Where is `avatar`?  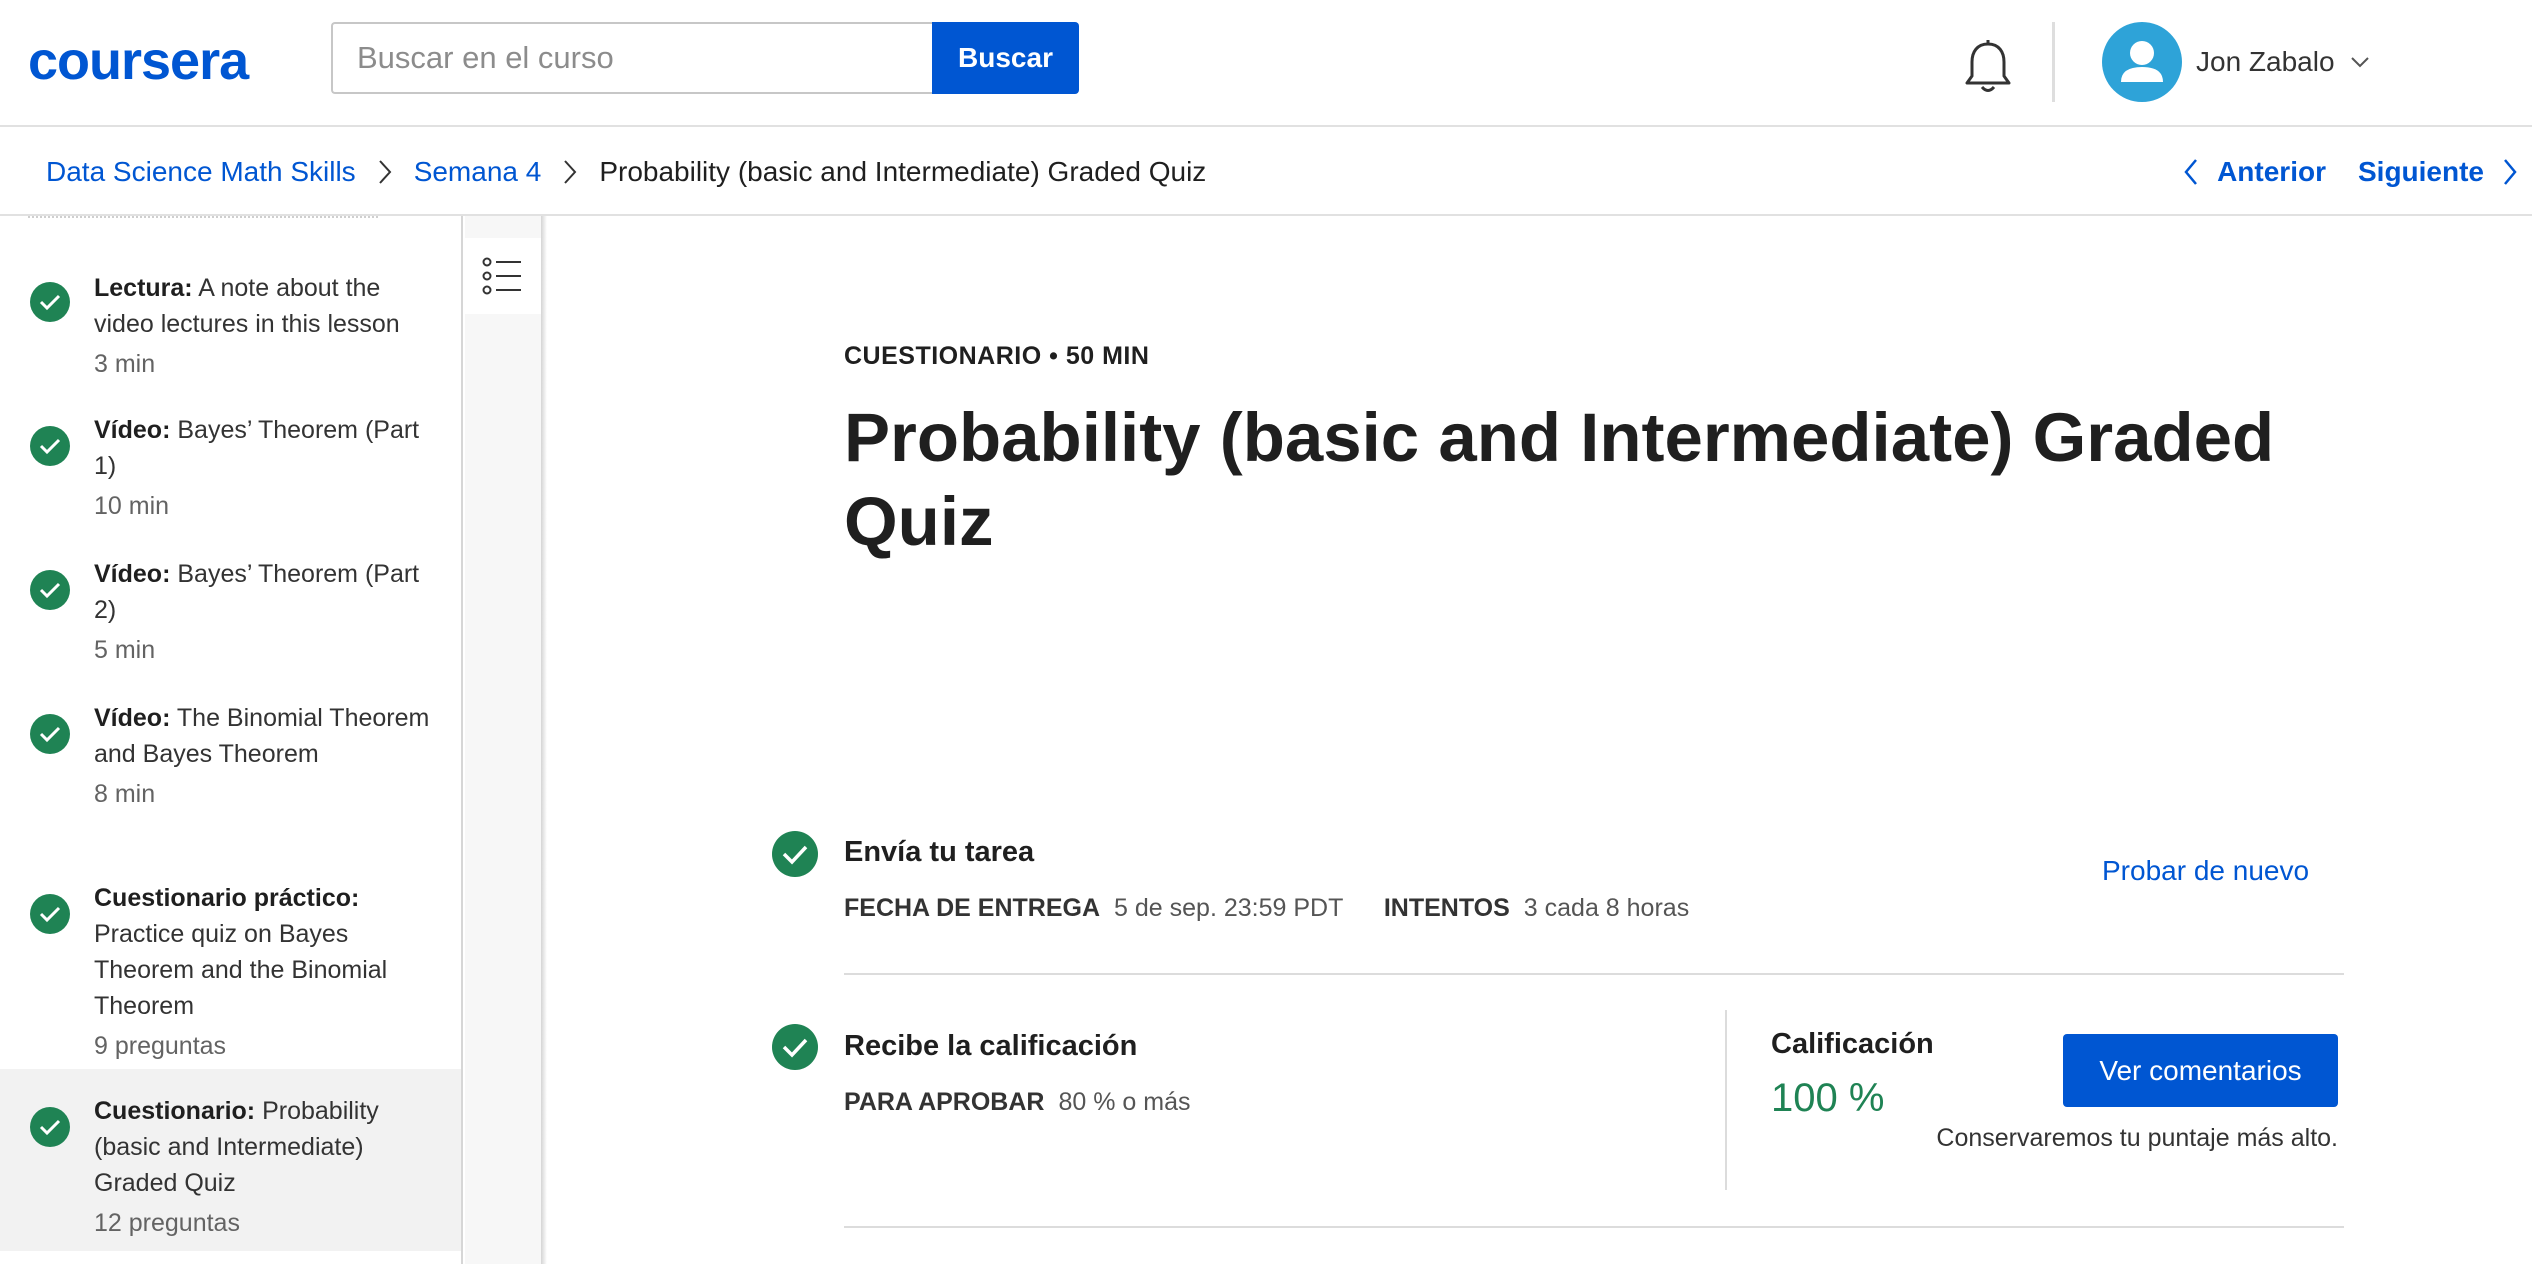 avatar is located at coordinates (2142, 62).